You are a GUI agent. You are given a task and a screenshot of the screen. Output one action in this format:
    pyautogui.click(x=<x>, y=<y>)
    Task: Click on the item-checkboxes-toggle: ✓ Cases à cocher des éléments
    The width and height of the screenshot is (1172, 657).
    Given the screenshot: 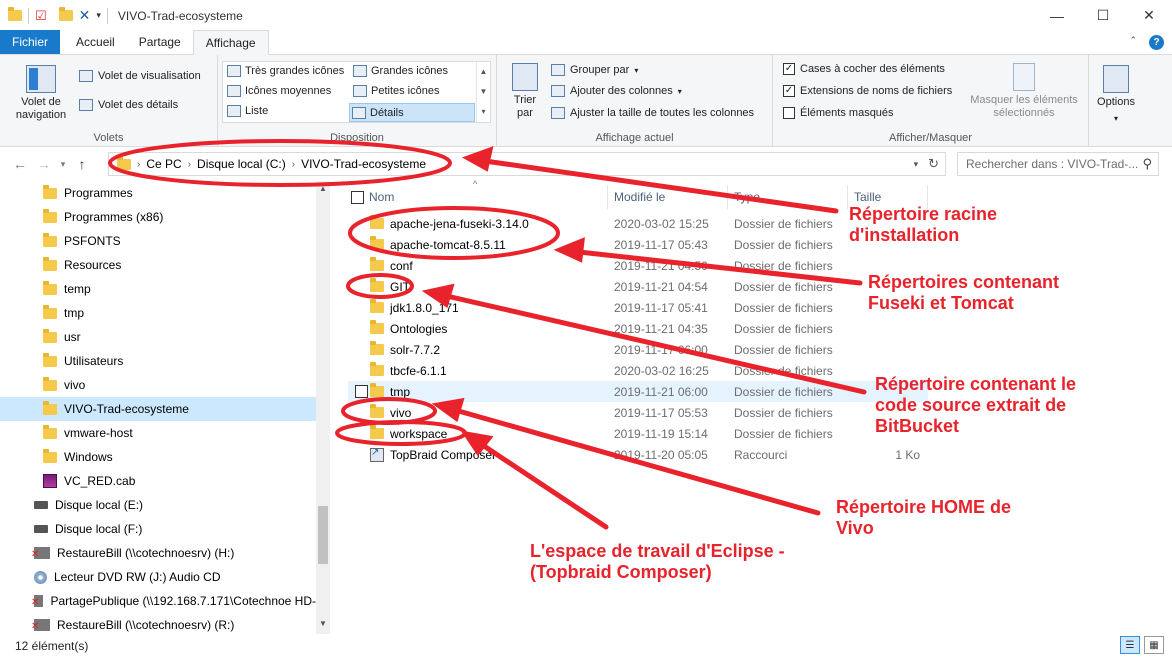 What is the action you would take?
    pyautogui.click(x=864, y=69)
    